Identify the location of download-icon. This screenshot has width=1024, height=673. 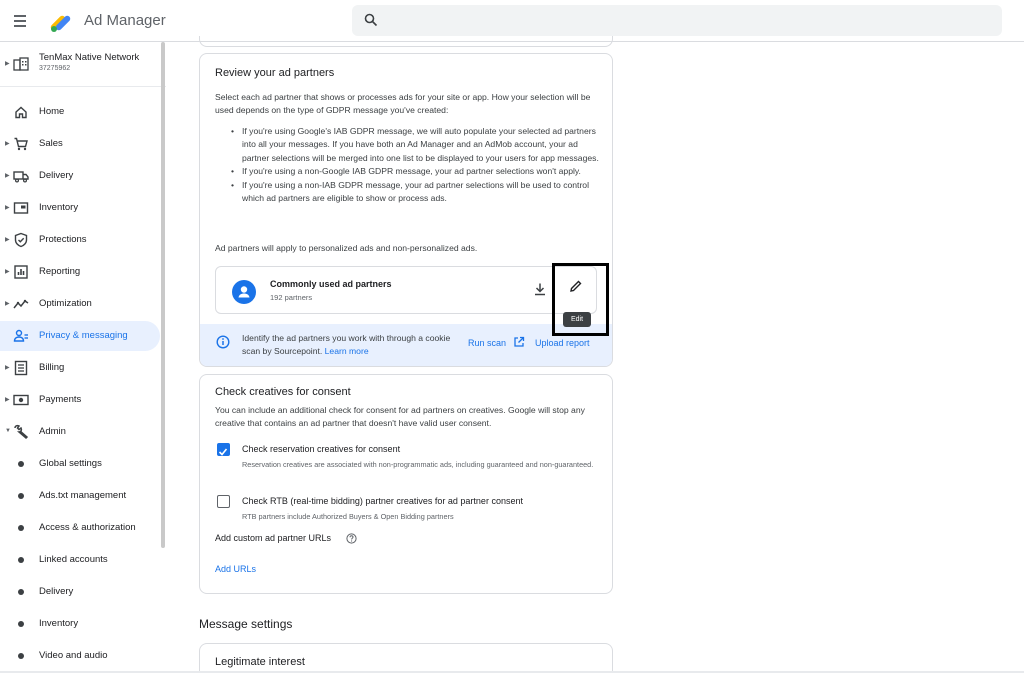
(540, 289).